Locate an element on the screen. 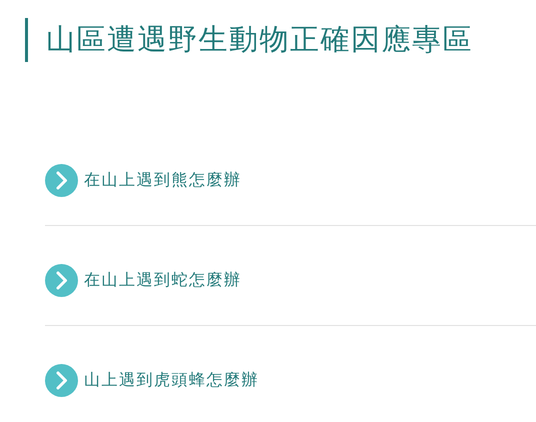 The height and width of the screenshot is (422, 536). question-link: 在山上遇到蛇怎麼辦 is located at coordinates (163, 280).